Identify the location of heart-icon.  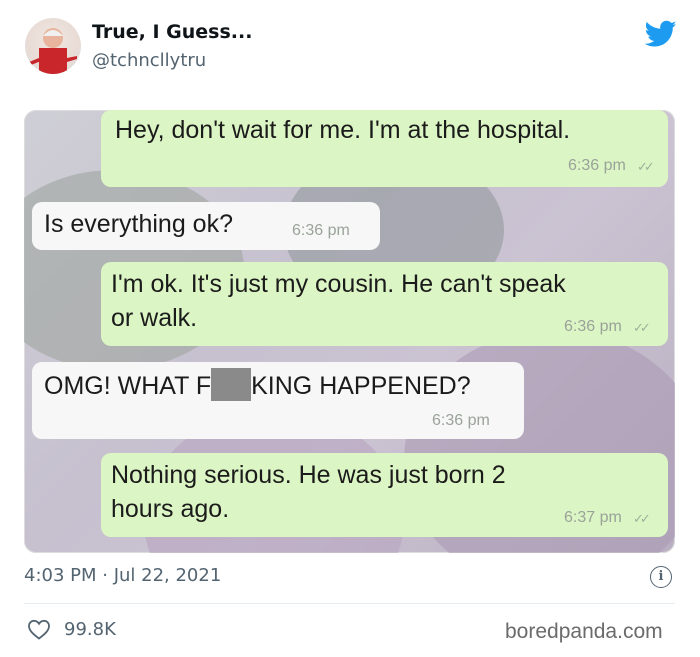
(39, 629).